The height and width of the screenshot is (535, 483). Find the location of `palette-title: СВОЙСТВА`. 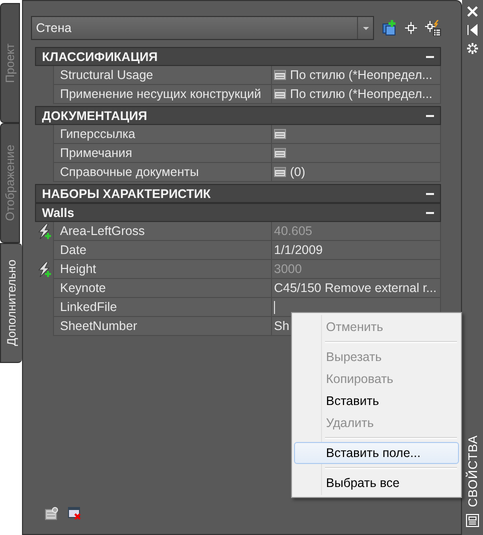

palette-title: СВОЙСТВА is located at coordinates (473, 470).